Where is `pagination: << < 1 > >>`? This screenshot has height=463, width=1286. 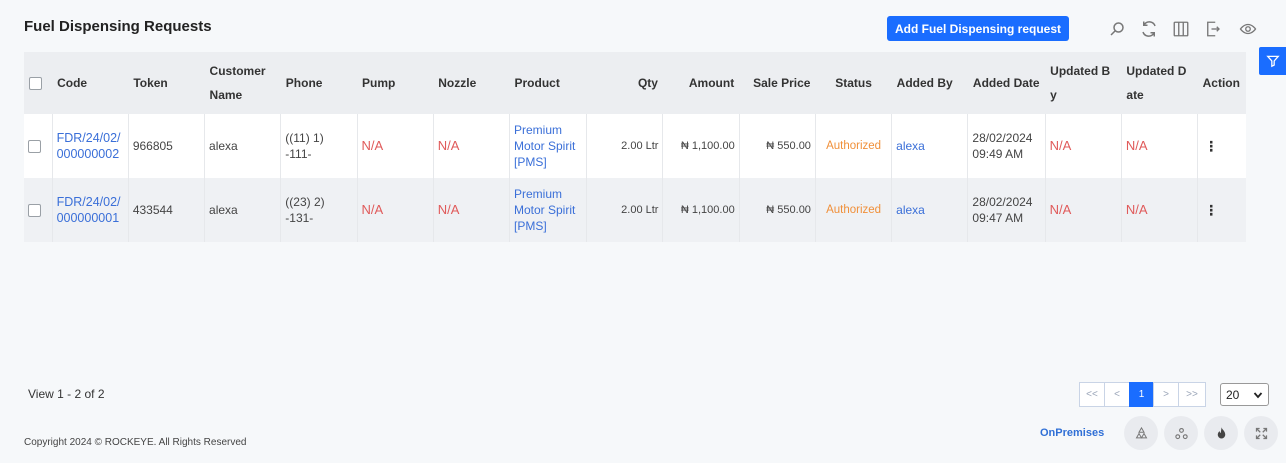 pagination: << < 1 > >> is located at coordinates (1142, 394).